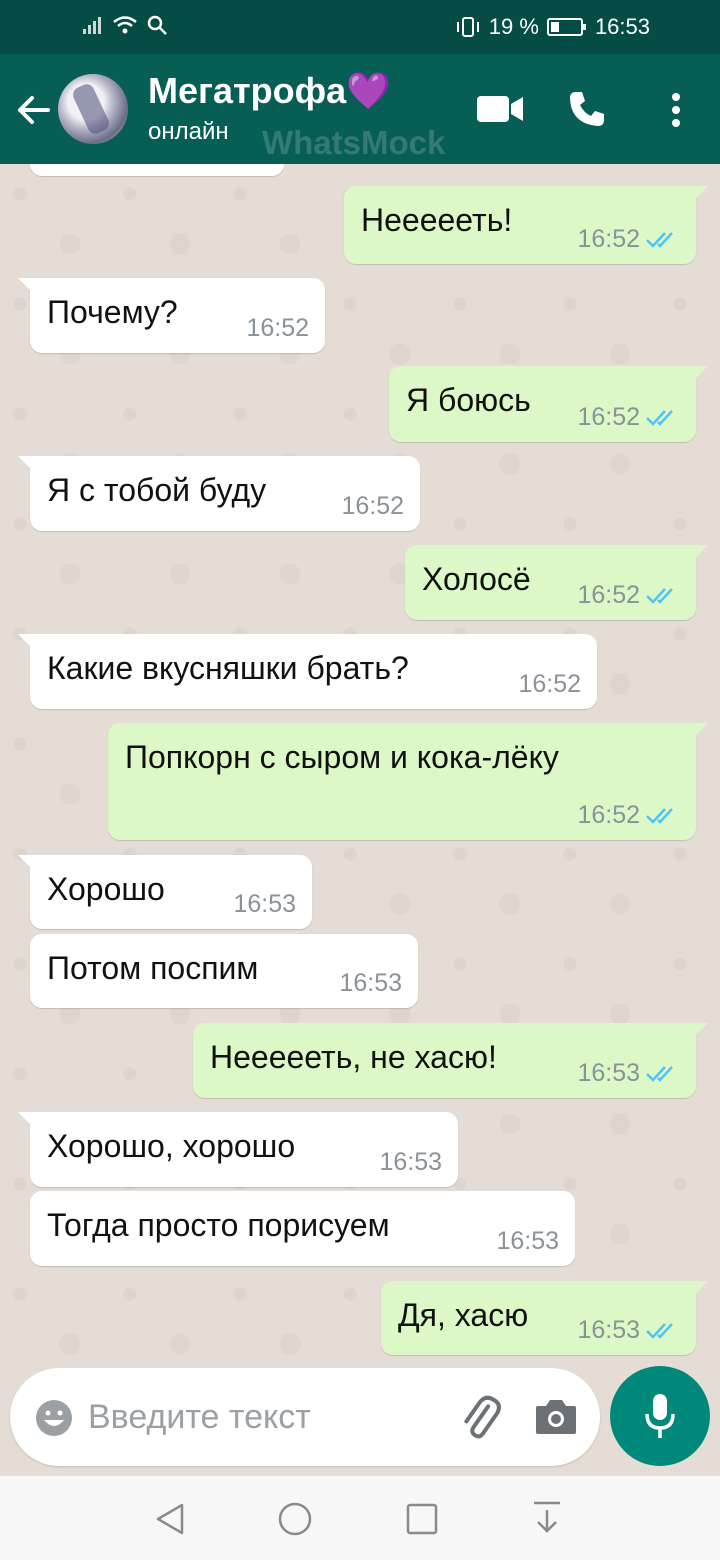  I want to click on message-text: Холосё, so click(476, 579).